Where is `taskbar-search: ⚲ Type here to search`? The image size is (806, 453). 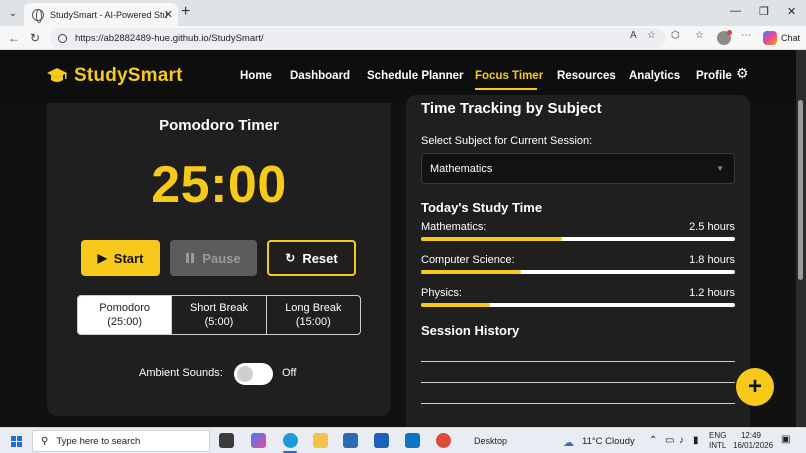
taskbar-search: ⚲ Type here to search is located at coordinates (121, 441).